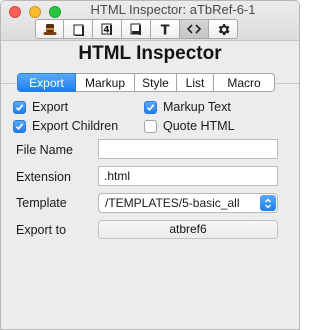 Image resolution: width=320 pixels, height=330 pixels. I want to click on attributes-icon: 4, so click(106, 29).